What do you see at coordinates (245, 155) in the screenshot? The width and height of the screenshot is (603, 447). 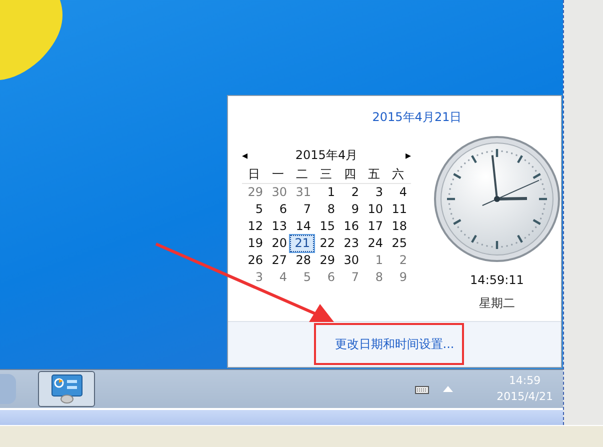 I see `previous-month-button: ◂` at bounding box center [245, 155].